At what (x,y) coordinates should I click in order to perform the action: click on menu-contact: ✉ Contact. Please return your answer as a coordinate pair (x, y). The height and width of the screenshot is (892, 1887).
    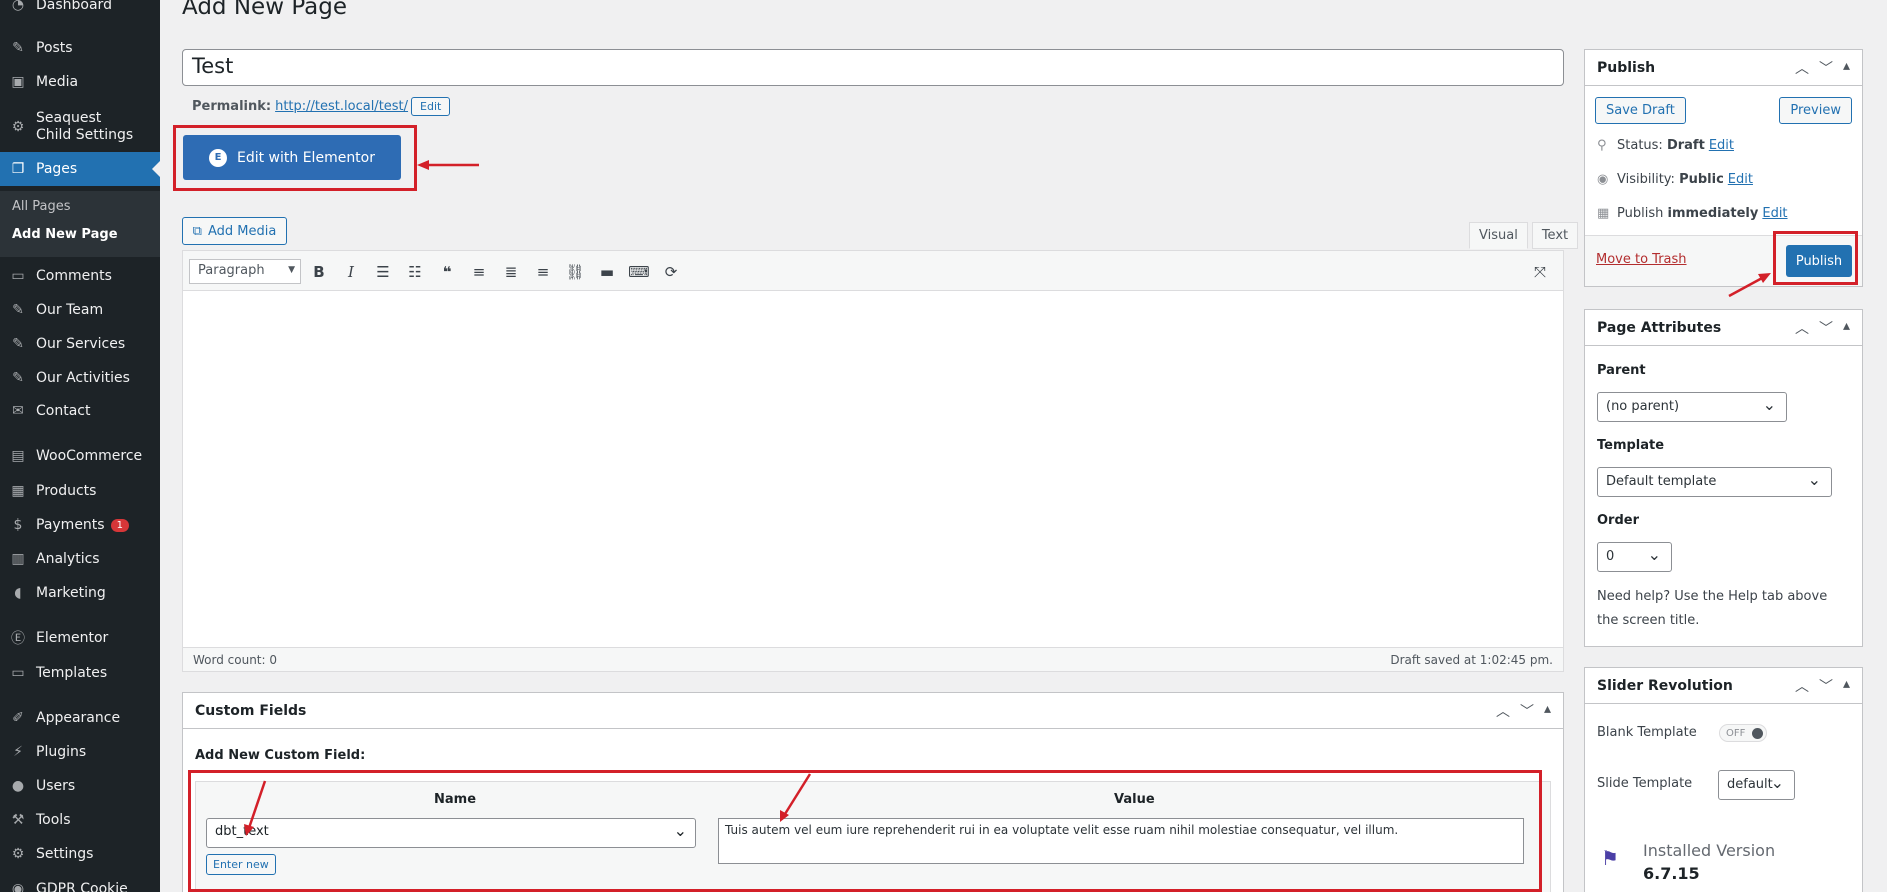
    Looking at the image, I should click on (80, 411).